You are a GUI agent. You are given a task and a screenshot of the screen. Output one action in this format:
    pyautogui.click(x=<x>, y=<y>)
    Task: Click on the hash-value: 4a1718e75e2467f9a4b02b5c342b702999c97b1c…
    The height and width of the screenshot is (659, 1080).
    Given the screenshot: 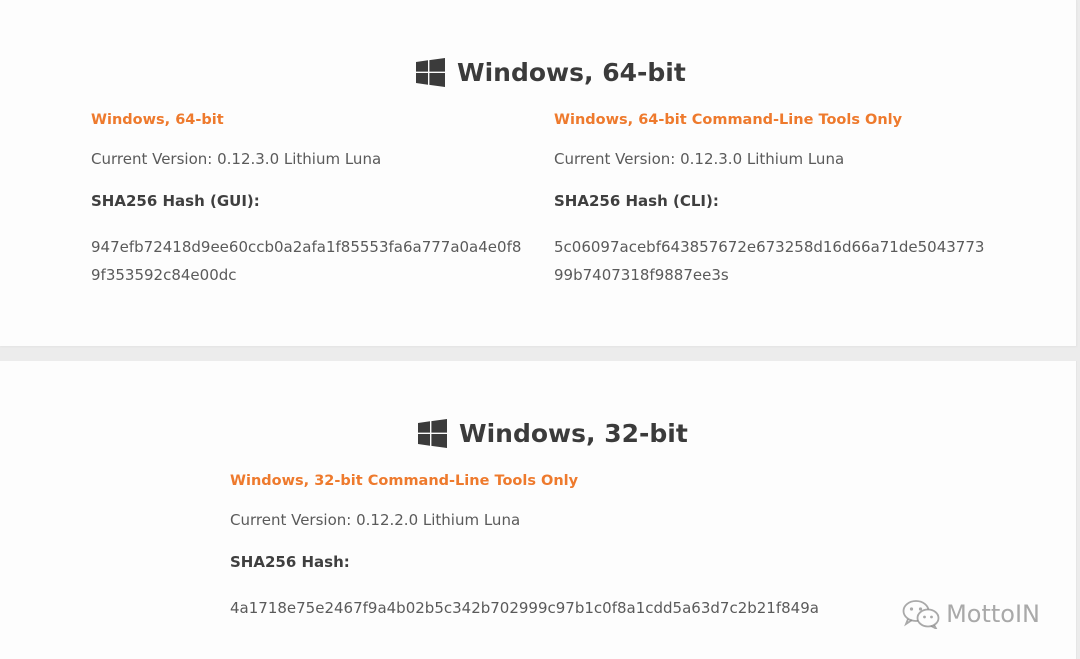 What is the action you would take?
    pyautogui.click(x=524, y=608)
    